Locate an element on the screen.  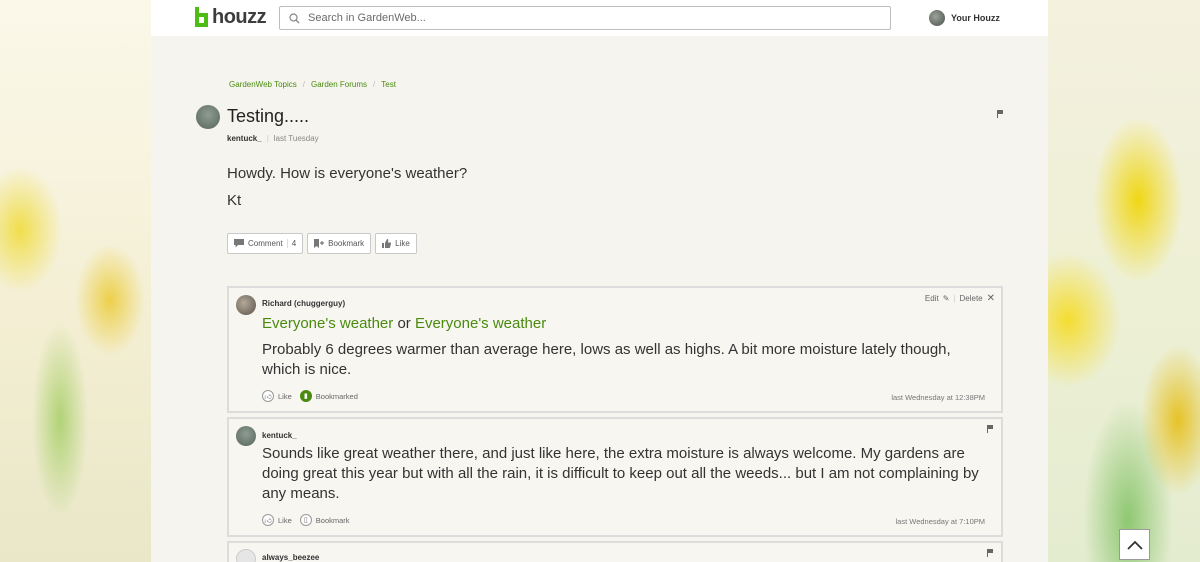
comment-actions: 👍︎ Like ▮ Bookmarked is located at coordinates (310, 396).